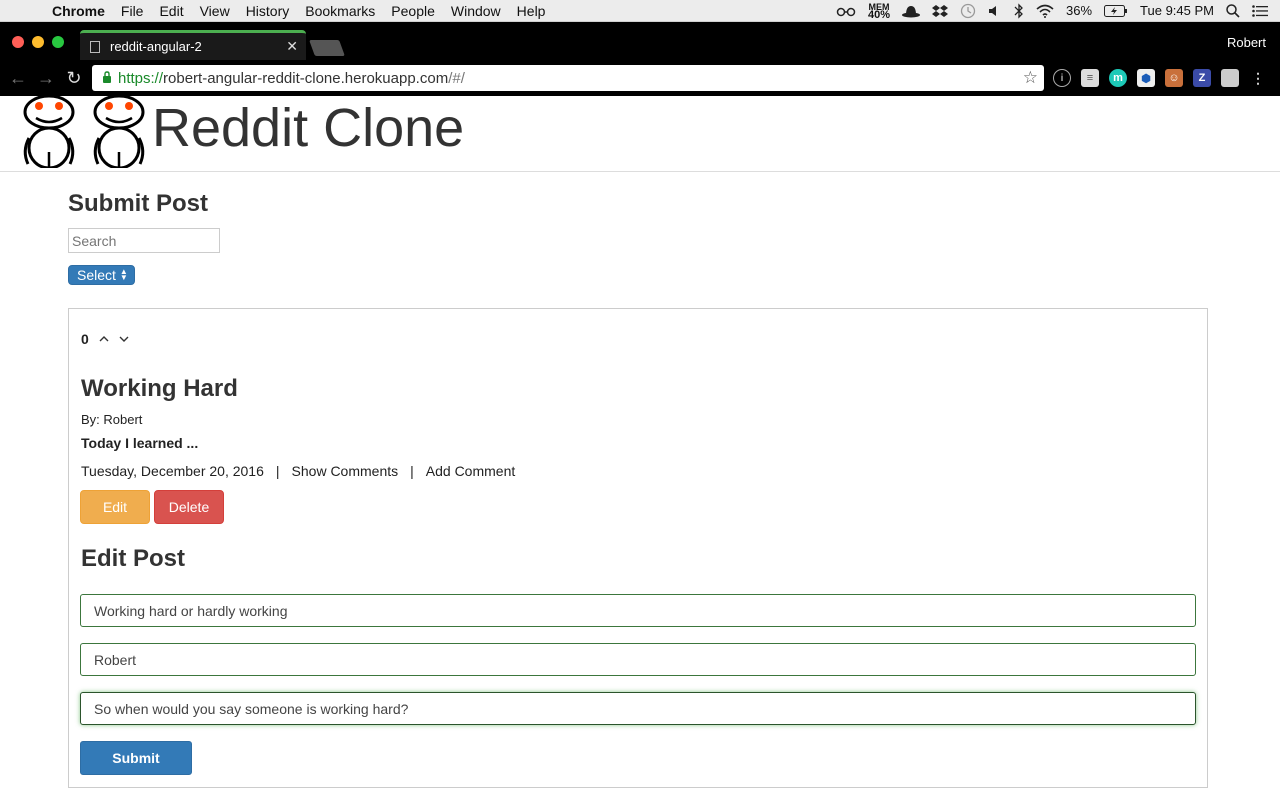 The image size is (1280, 800). Describe the element at coordinates (138, 203) in the screenshot. I see `submit-post-heading: Submit Post` at that location.